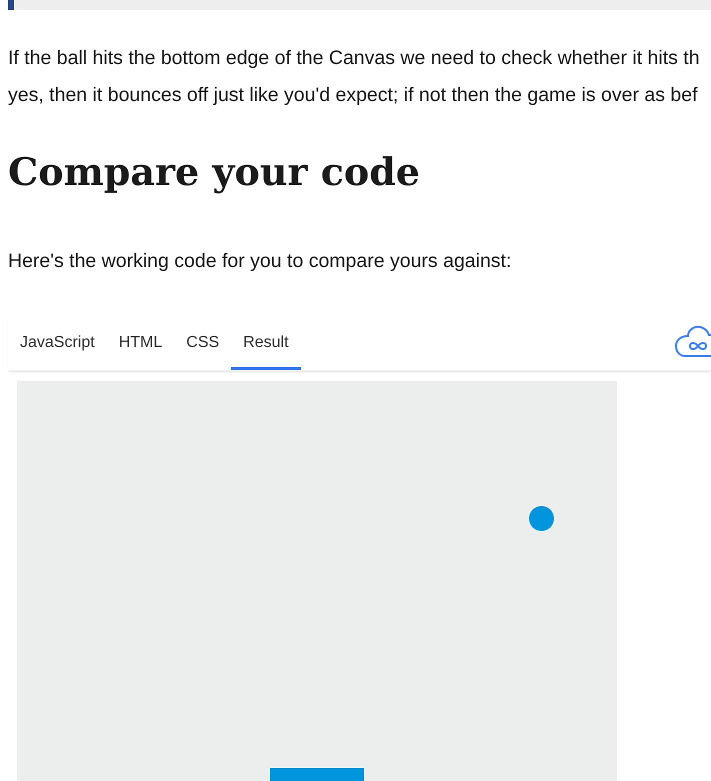 The height and width of the screenshot is (781, 711). I want to click on tab: HTML, so click(140, 342).